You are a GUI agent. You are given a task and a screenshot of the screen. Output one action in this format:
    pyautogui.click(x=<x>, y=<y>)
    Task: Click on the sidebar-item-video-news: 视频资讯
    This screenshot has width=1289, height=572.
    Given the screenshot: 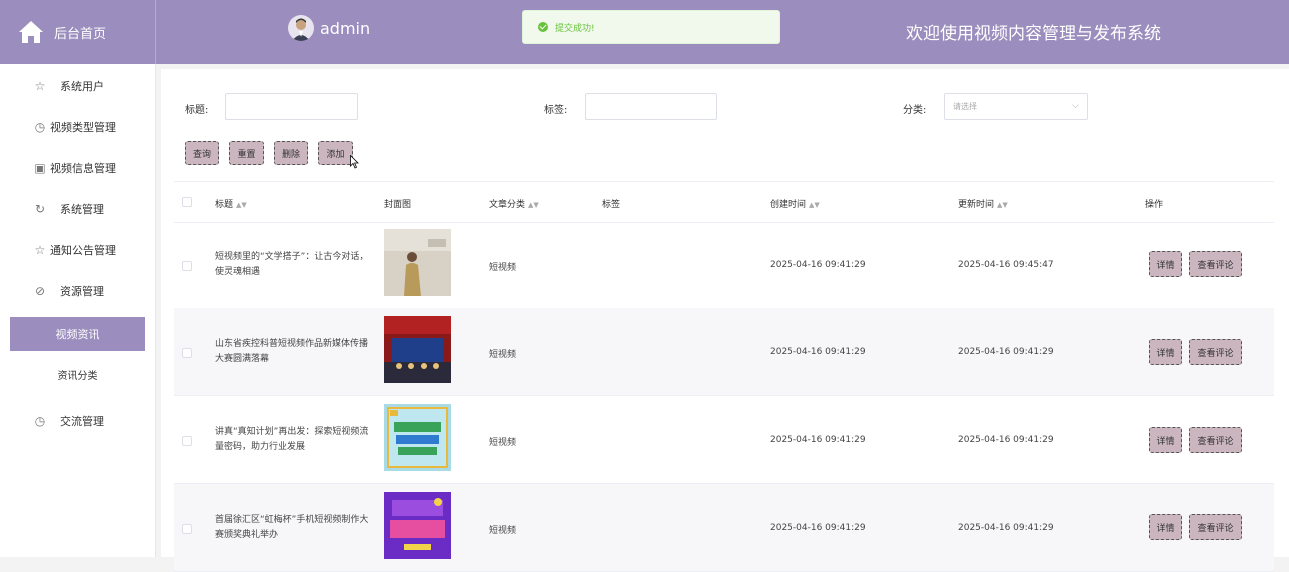 What is the action you would take?
    pyautogui.click(x=77, y=334)
    